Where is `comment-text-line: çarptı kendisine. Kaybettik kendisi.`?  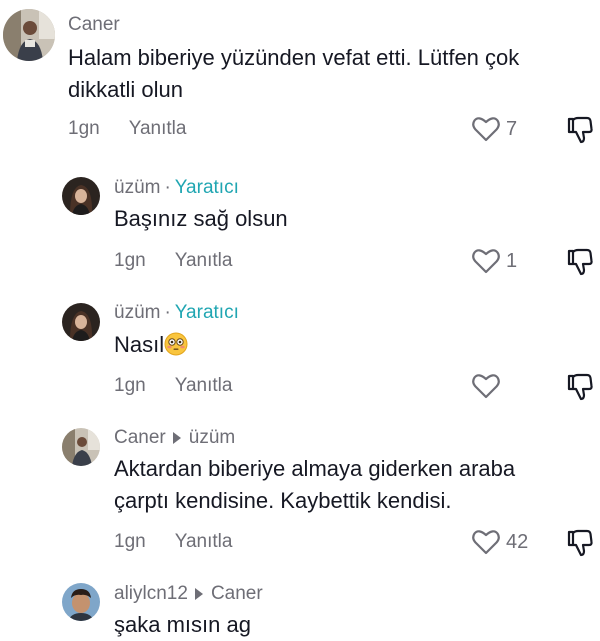 comment-text-line: çarptı kendisine. Kaybettik kendisi. is located at coordinates (283, 500).